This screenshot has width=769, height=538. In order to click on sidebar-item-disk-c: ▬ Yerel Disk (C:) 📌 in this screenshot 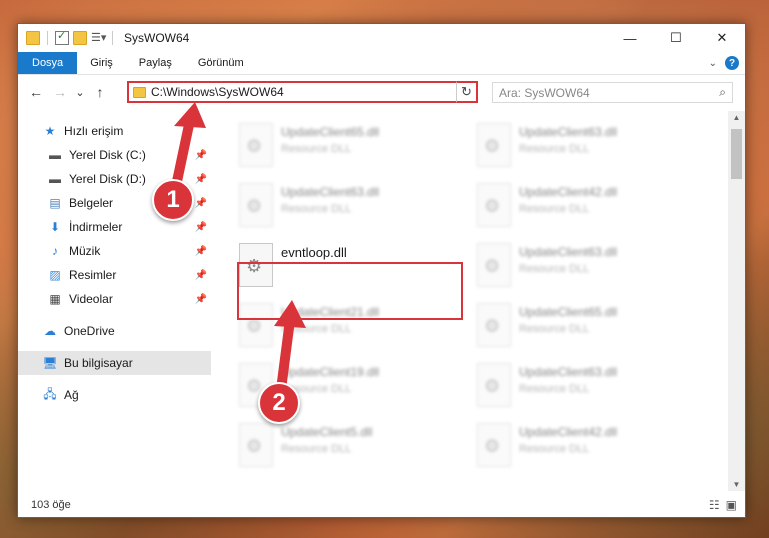, I will do `click(114, 155)`.